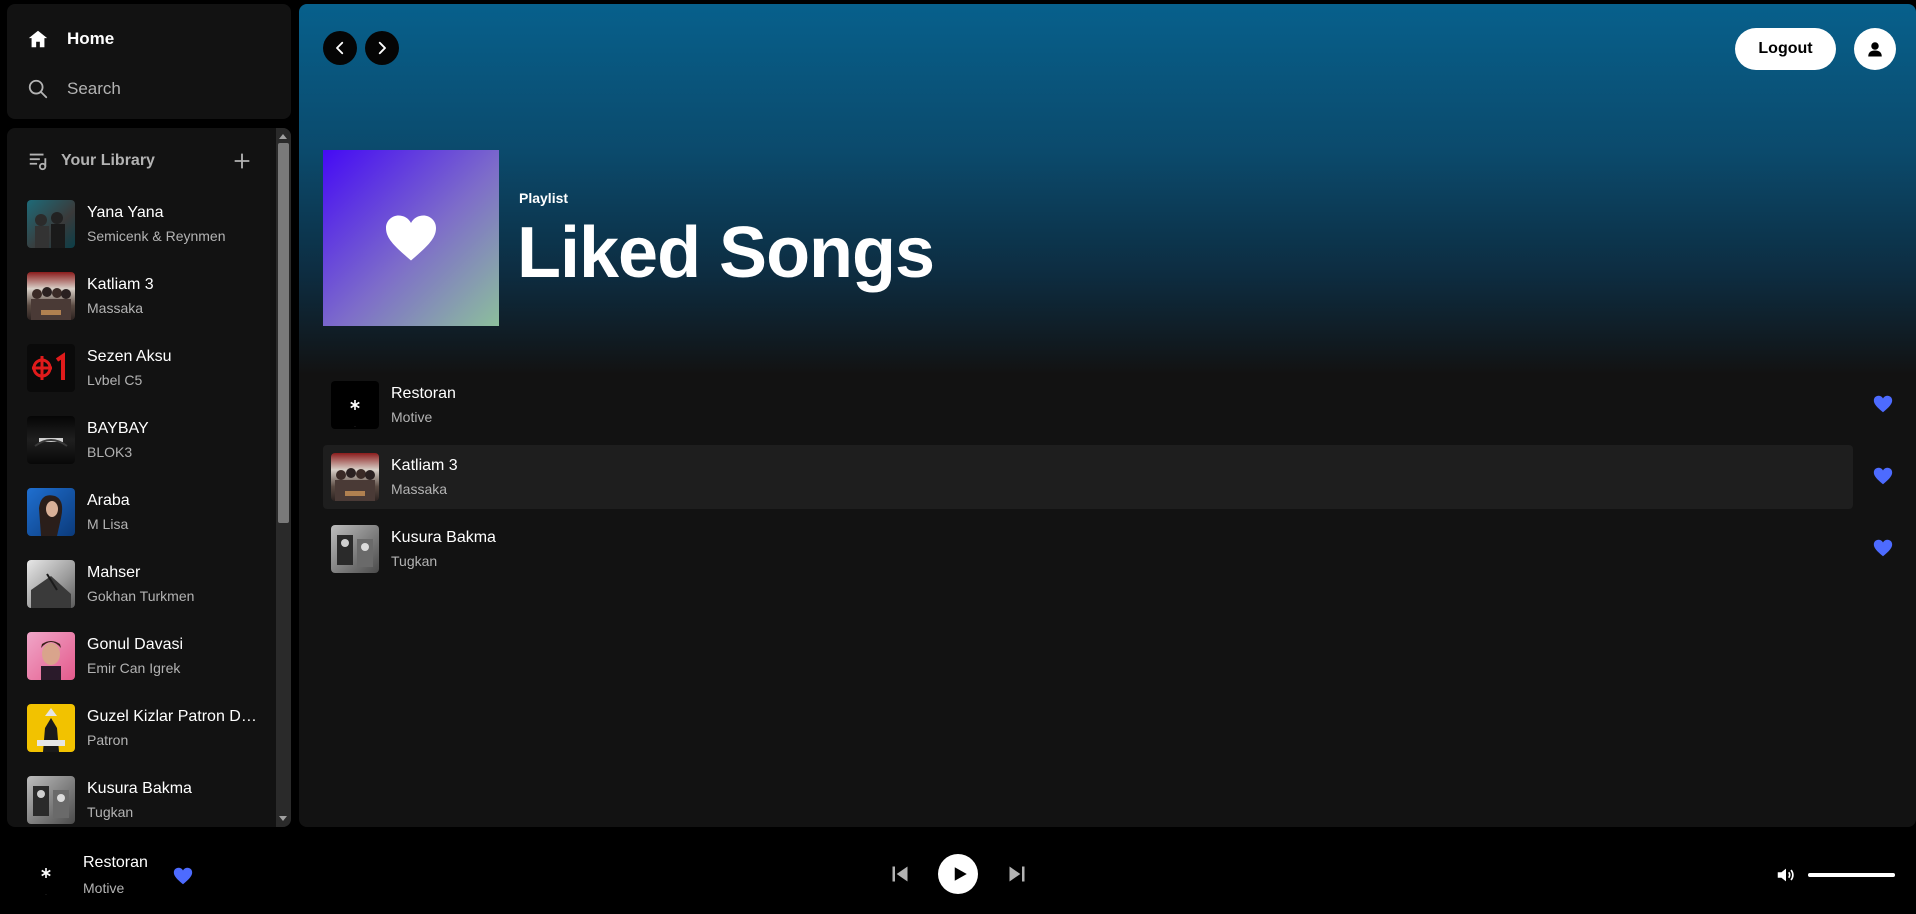 This screenshot has width=1916, height=914. I want to click on play-button, so click(958, 874).